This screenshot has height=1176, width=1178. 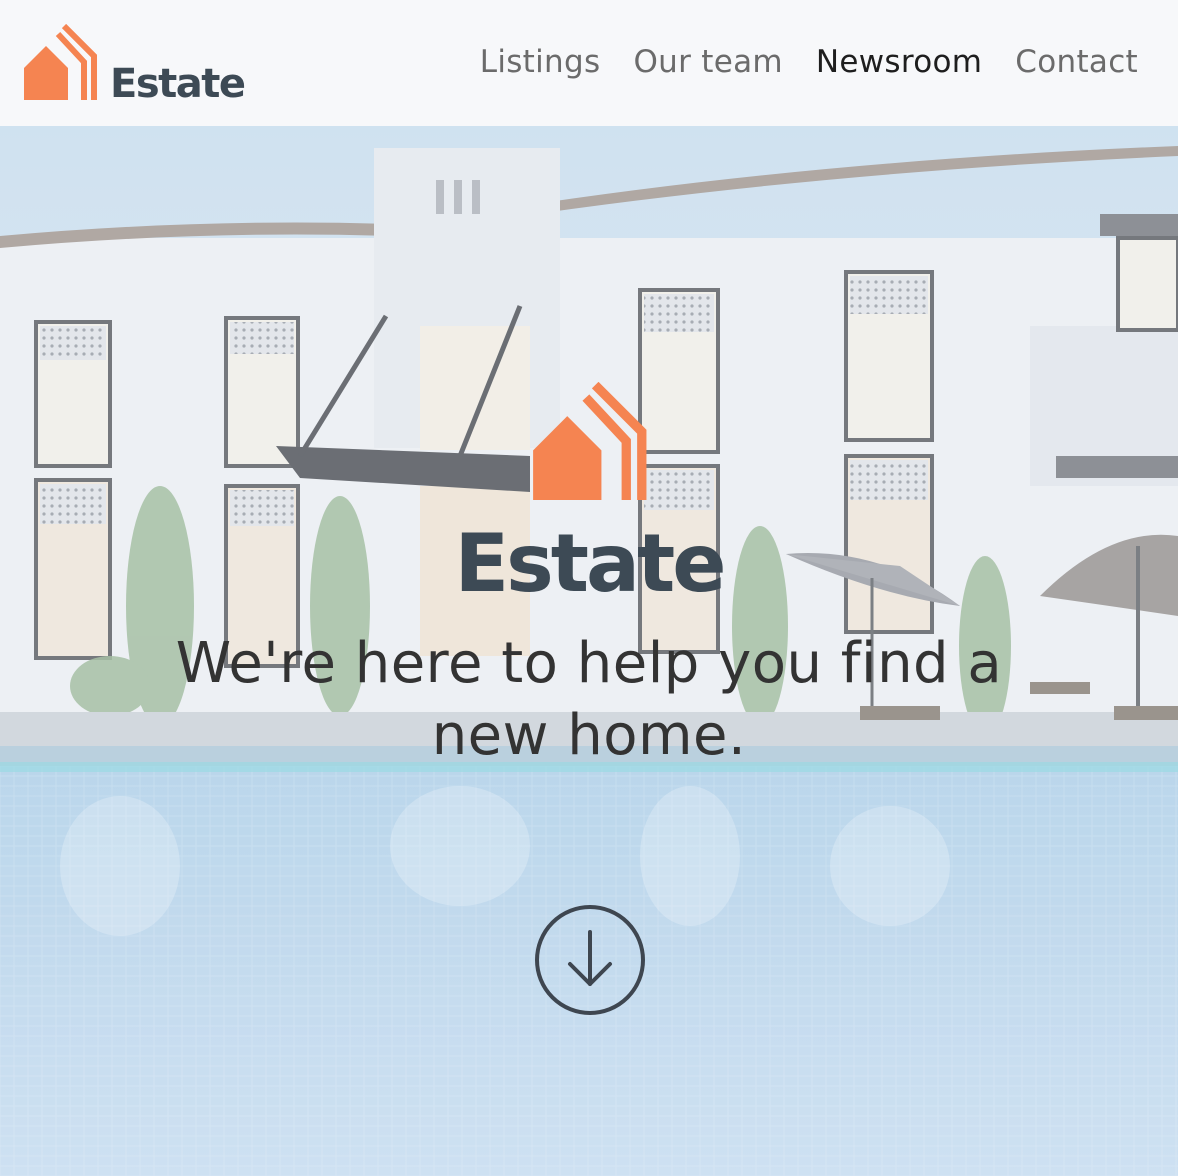 I want to click on brand-home-link: Estate, so click(x=137, y=65).